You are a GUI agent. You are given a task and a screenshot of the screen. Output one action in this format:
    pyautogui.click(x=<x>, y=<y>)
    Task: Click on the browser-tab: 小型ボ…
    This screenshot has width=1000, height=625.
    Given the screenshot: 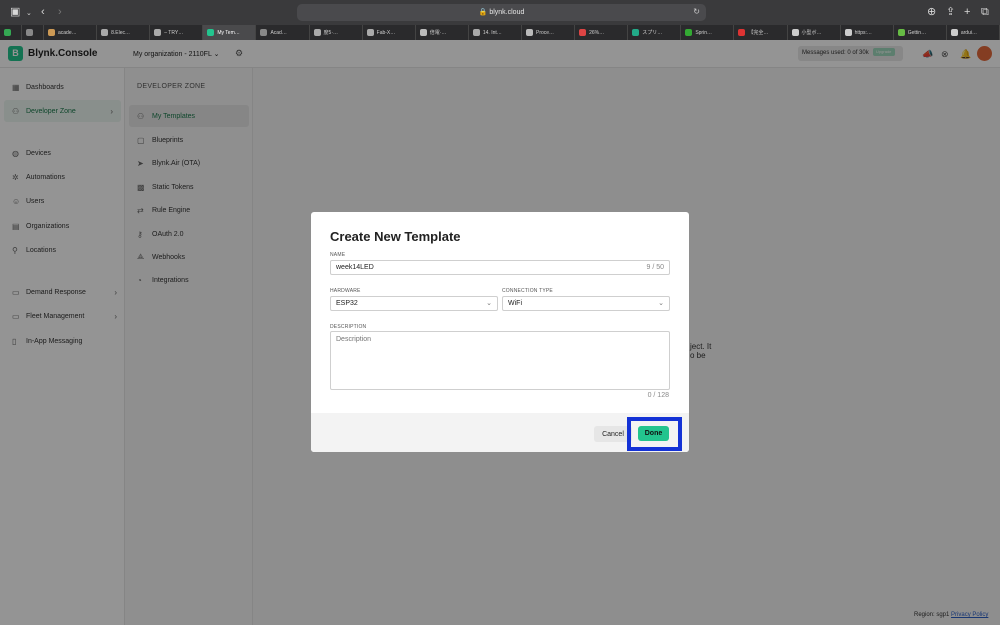 What is the action you would take?
    pyautogui.click(x=814, y=32)
    